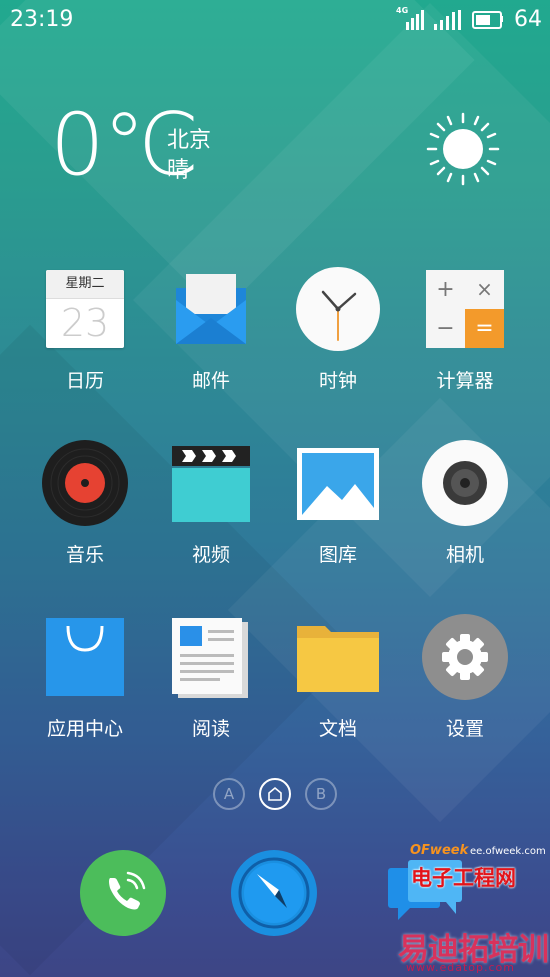  I want to click on dock-browser, so click(274, 893).